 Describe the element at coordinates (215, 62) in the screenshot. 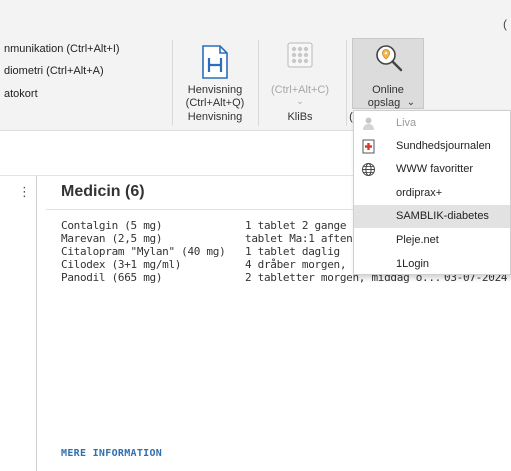

I see `document-h-icon` at that location.